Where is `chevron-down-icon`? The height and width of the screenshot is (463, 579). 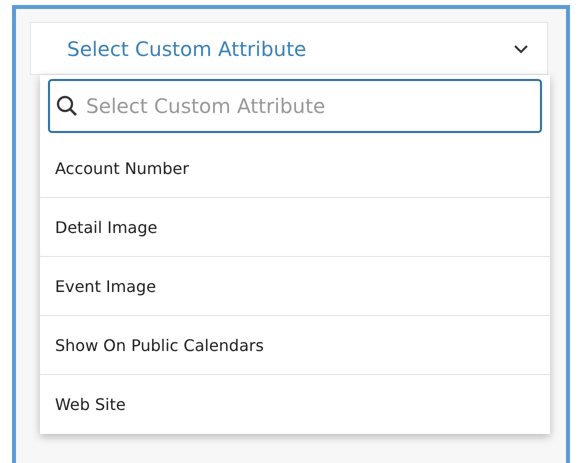 chevron-down-icon is located at coordinates (521, 49).